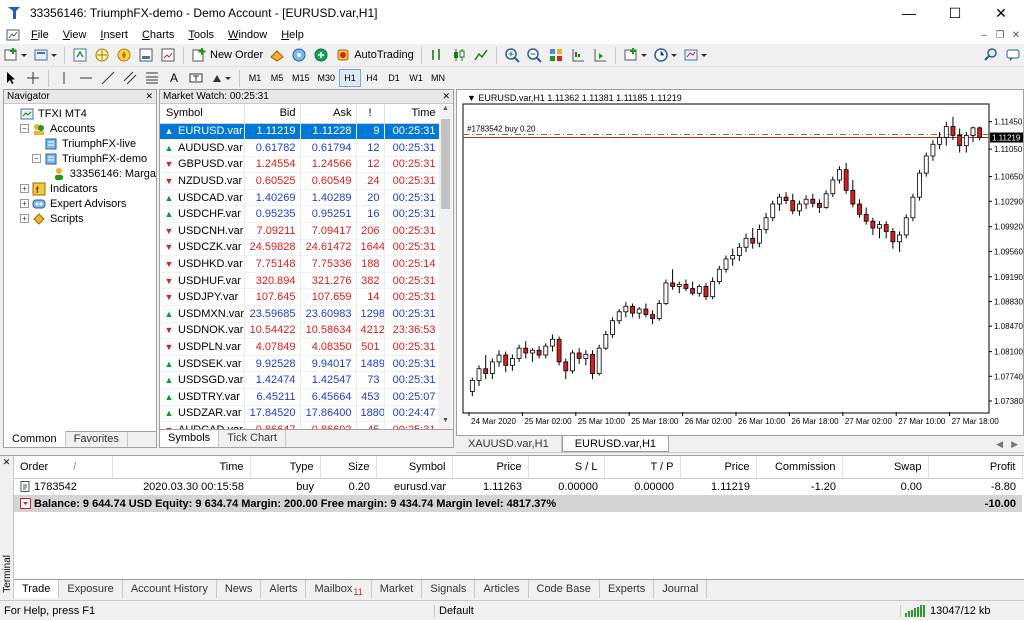  What do you see at coordinates (445, 267) in the screenshot?
I see `market-watch-scrollbar: ▲ ▼` at bounding box center [445, 267].